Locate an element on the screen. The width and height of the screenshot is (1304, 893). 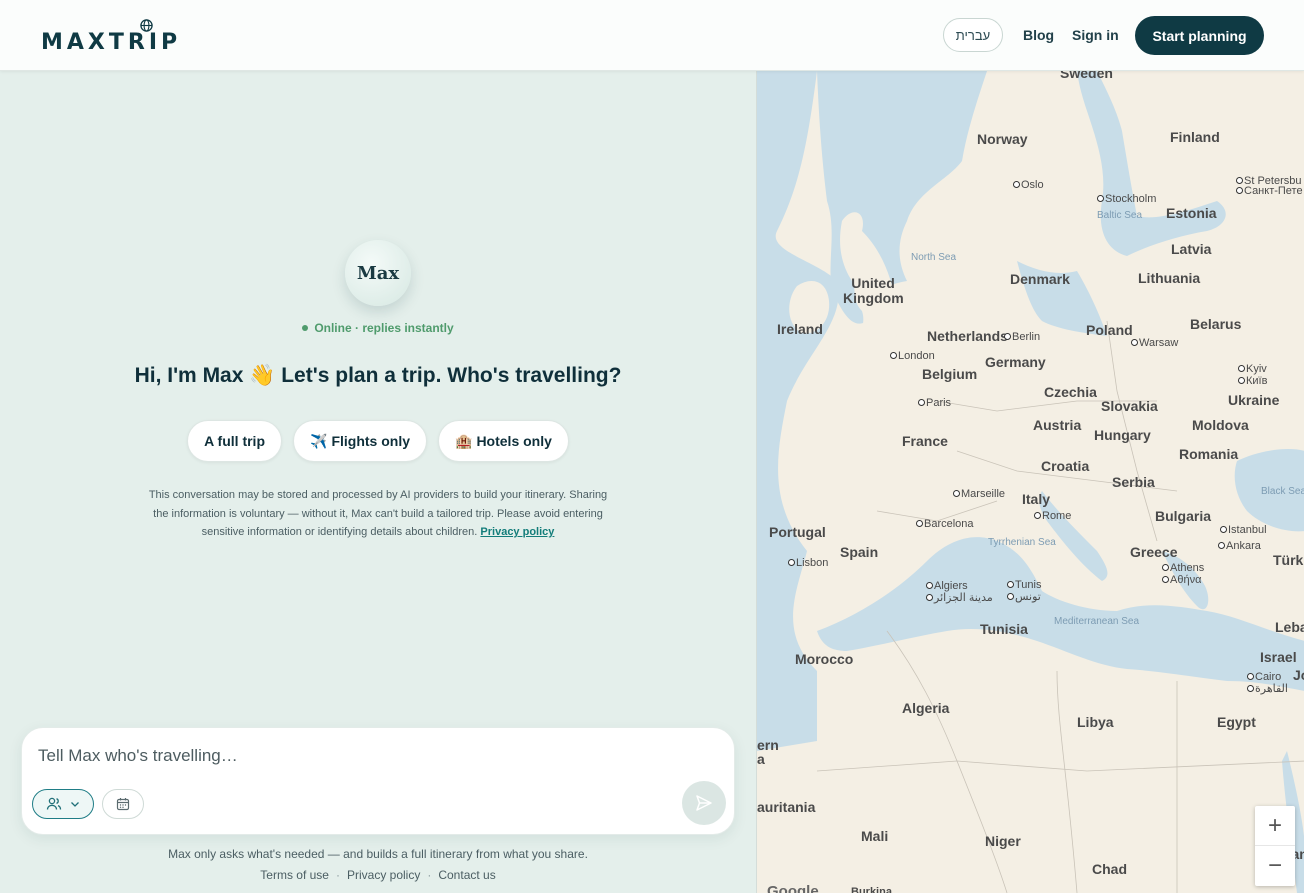
map-label: Germany is located at coordinates (1015, 362).